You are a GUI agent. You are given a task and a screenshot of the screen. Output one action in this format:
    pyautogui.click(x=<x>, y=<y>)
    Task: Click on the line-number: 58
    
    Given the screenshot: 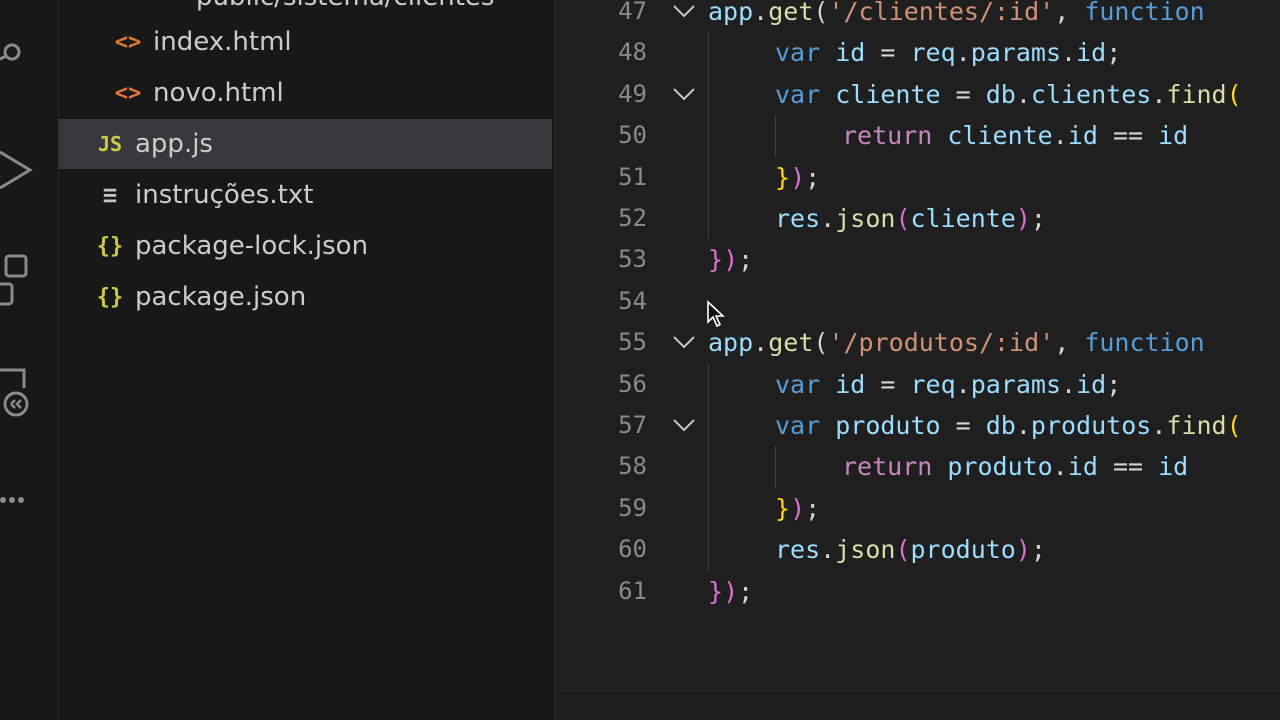 What is the action you would take?
    pyautogui.click(x=632, y=466)
    